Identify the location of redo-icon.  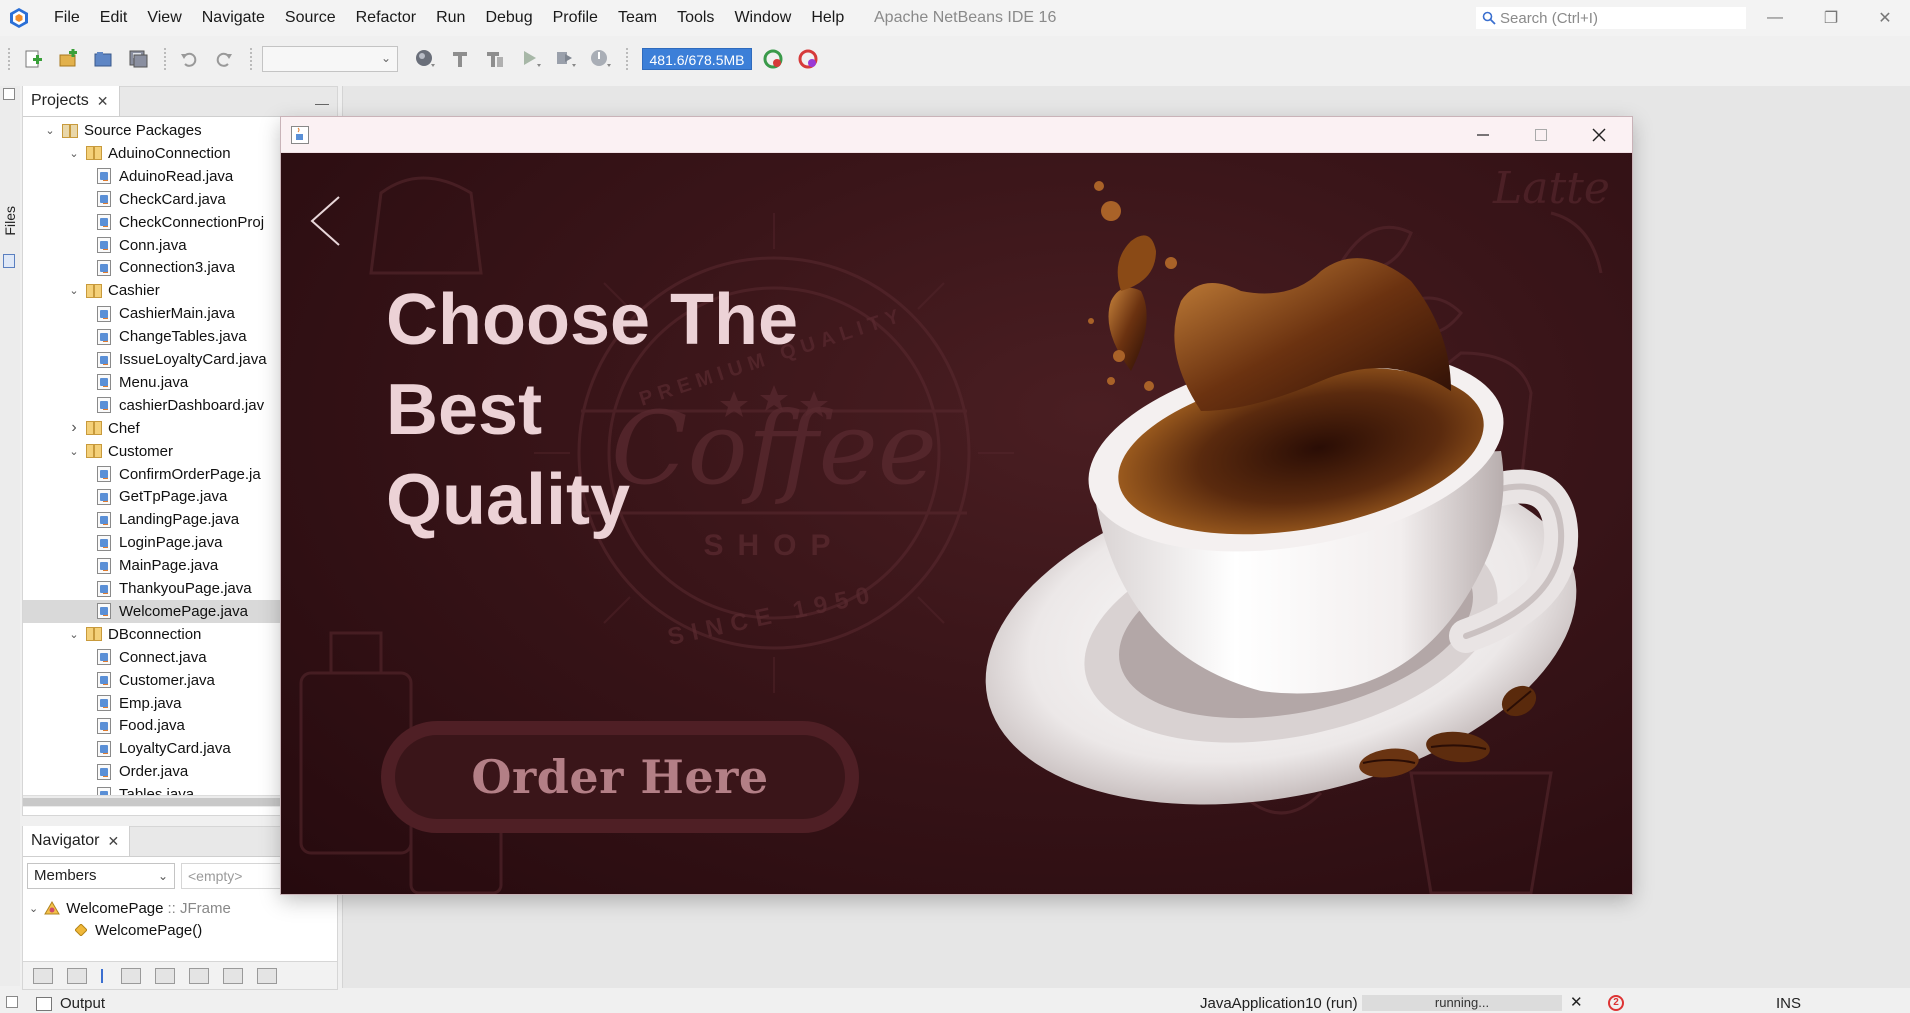
(224, 59).